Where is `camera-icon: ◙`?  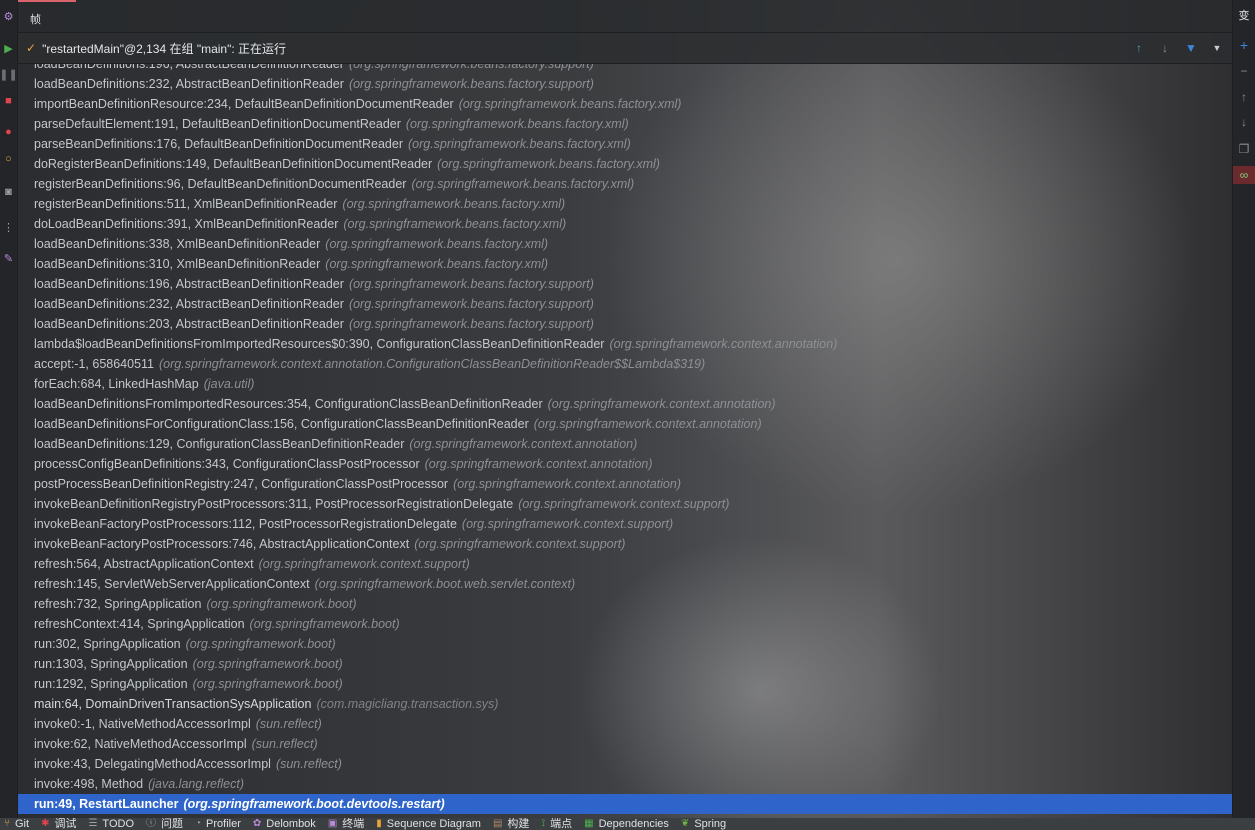 camera-icon: ◙ is located at coordinates (8, 192).